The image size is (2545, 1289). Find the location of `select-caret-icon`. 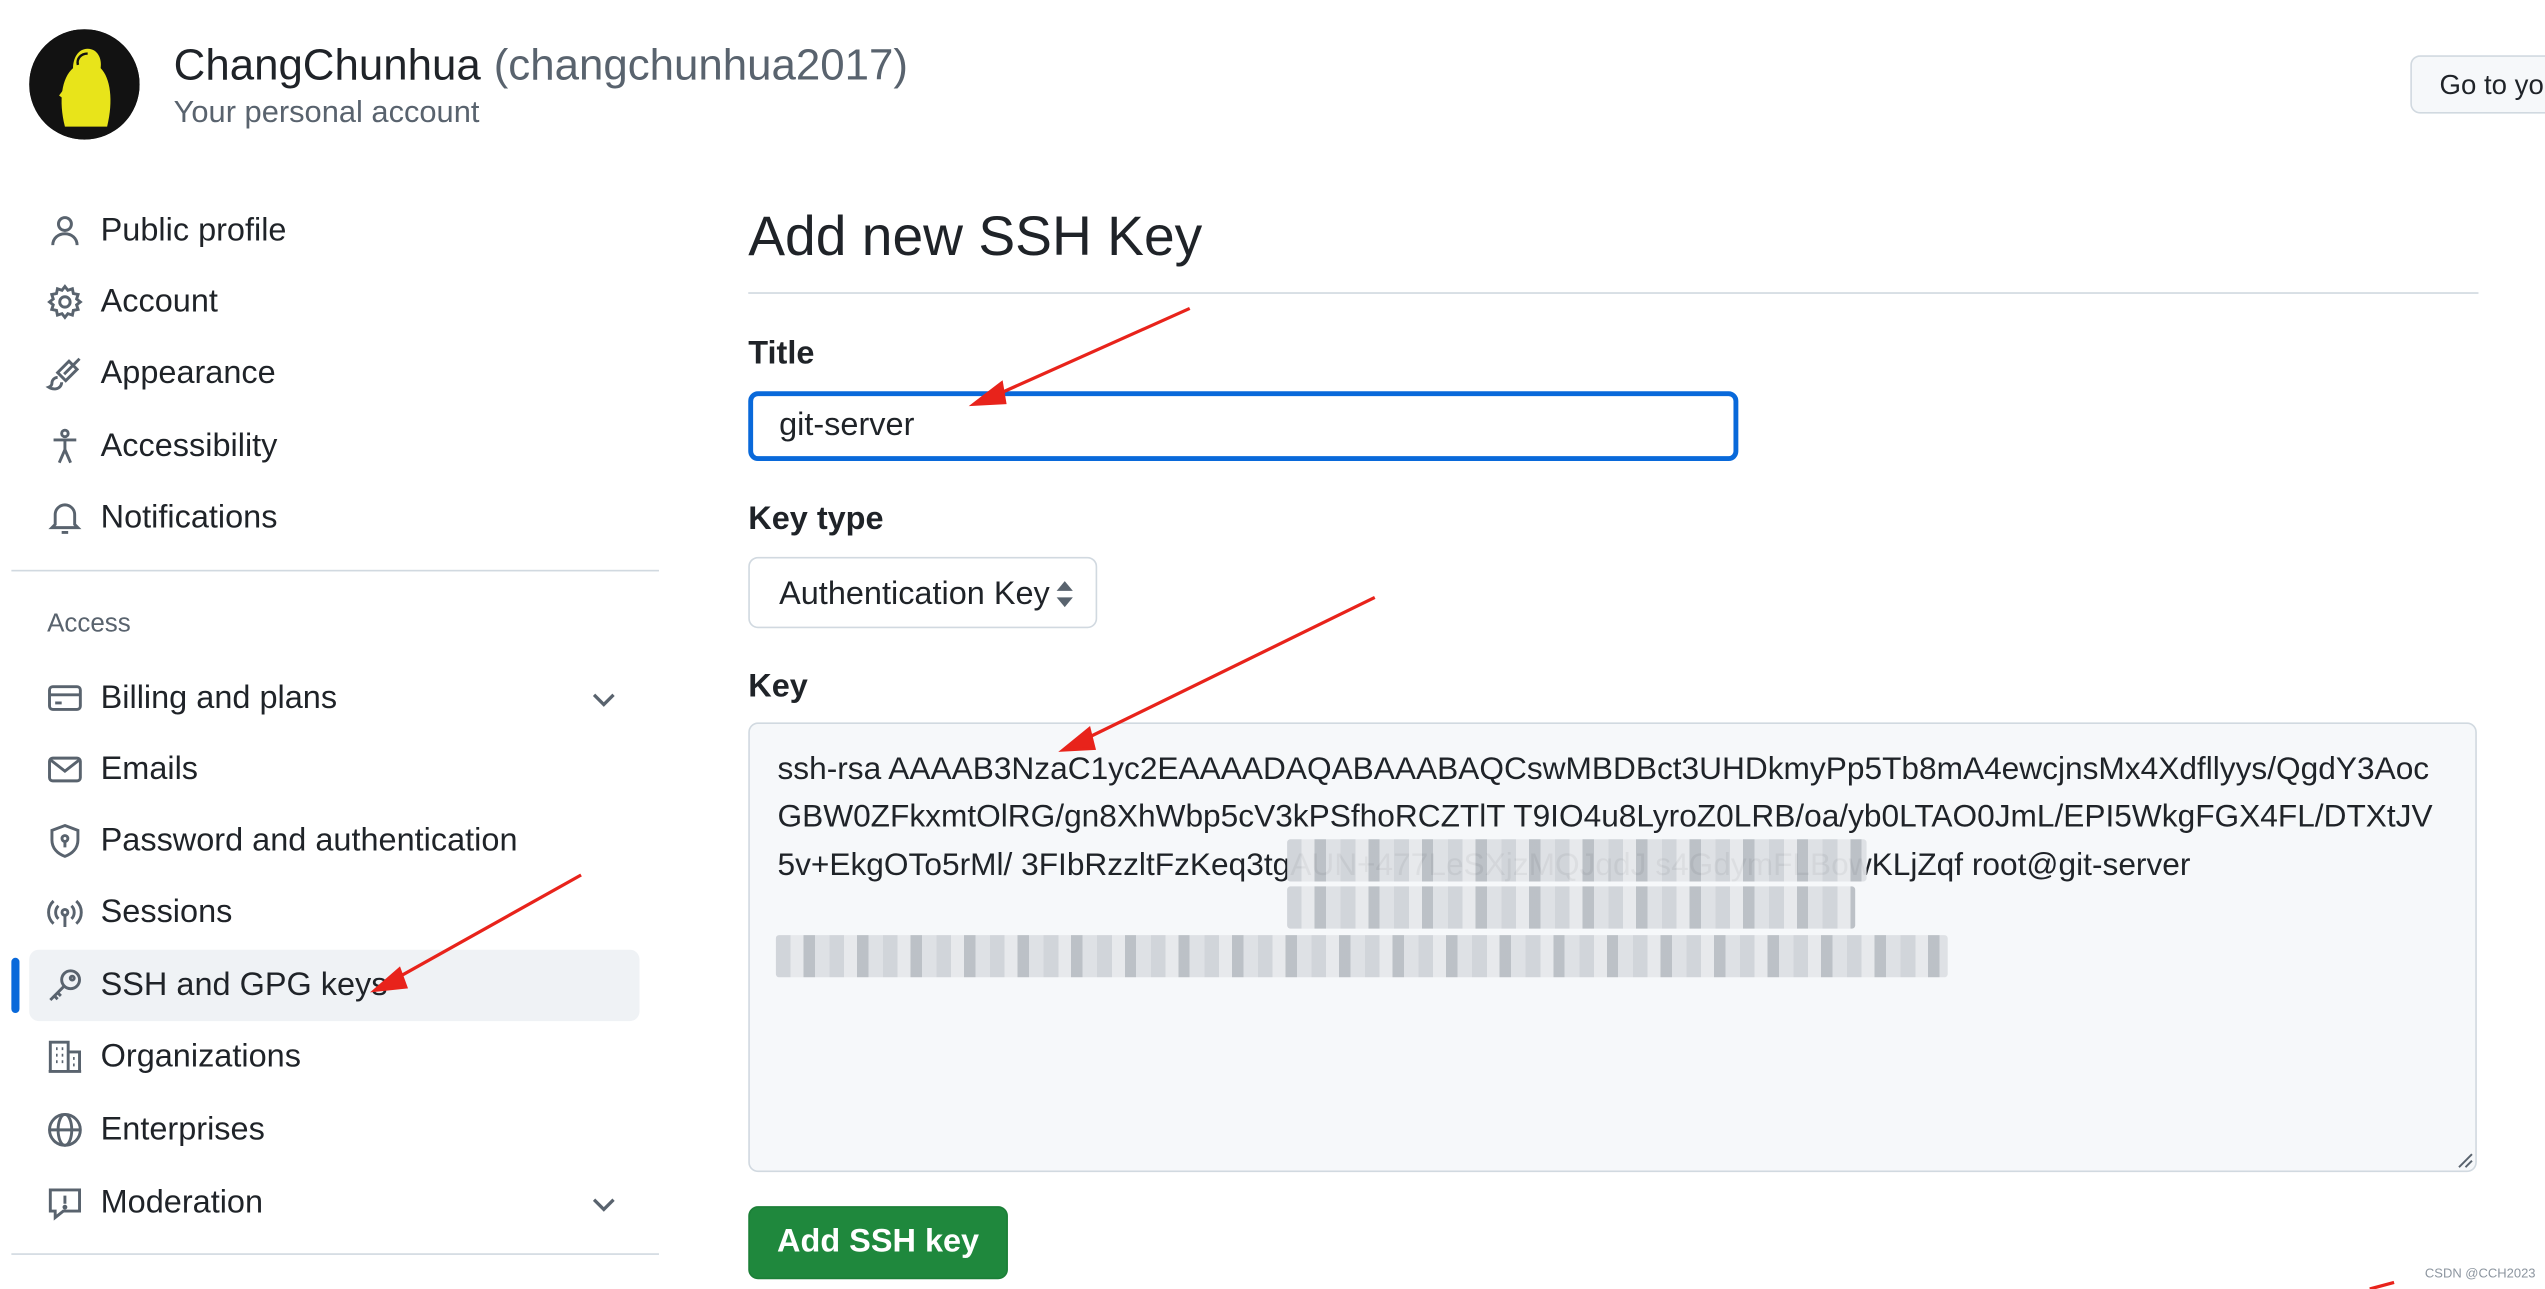

select-caret-icon is located at coordinates (1064, 594).